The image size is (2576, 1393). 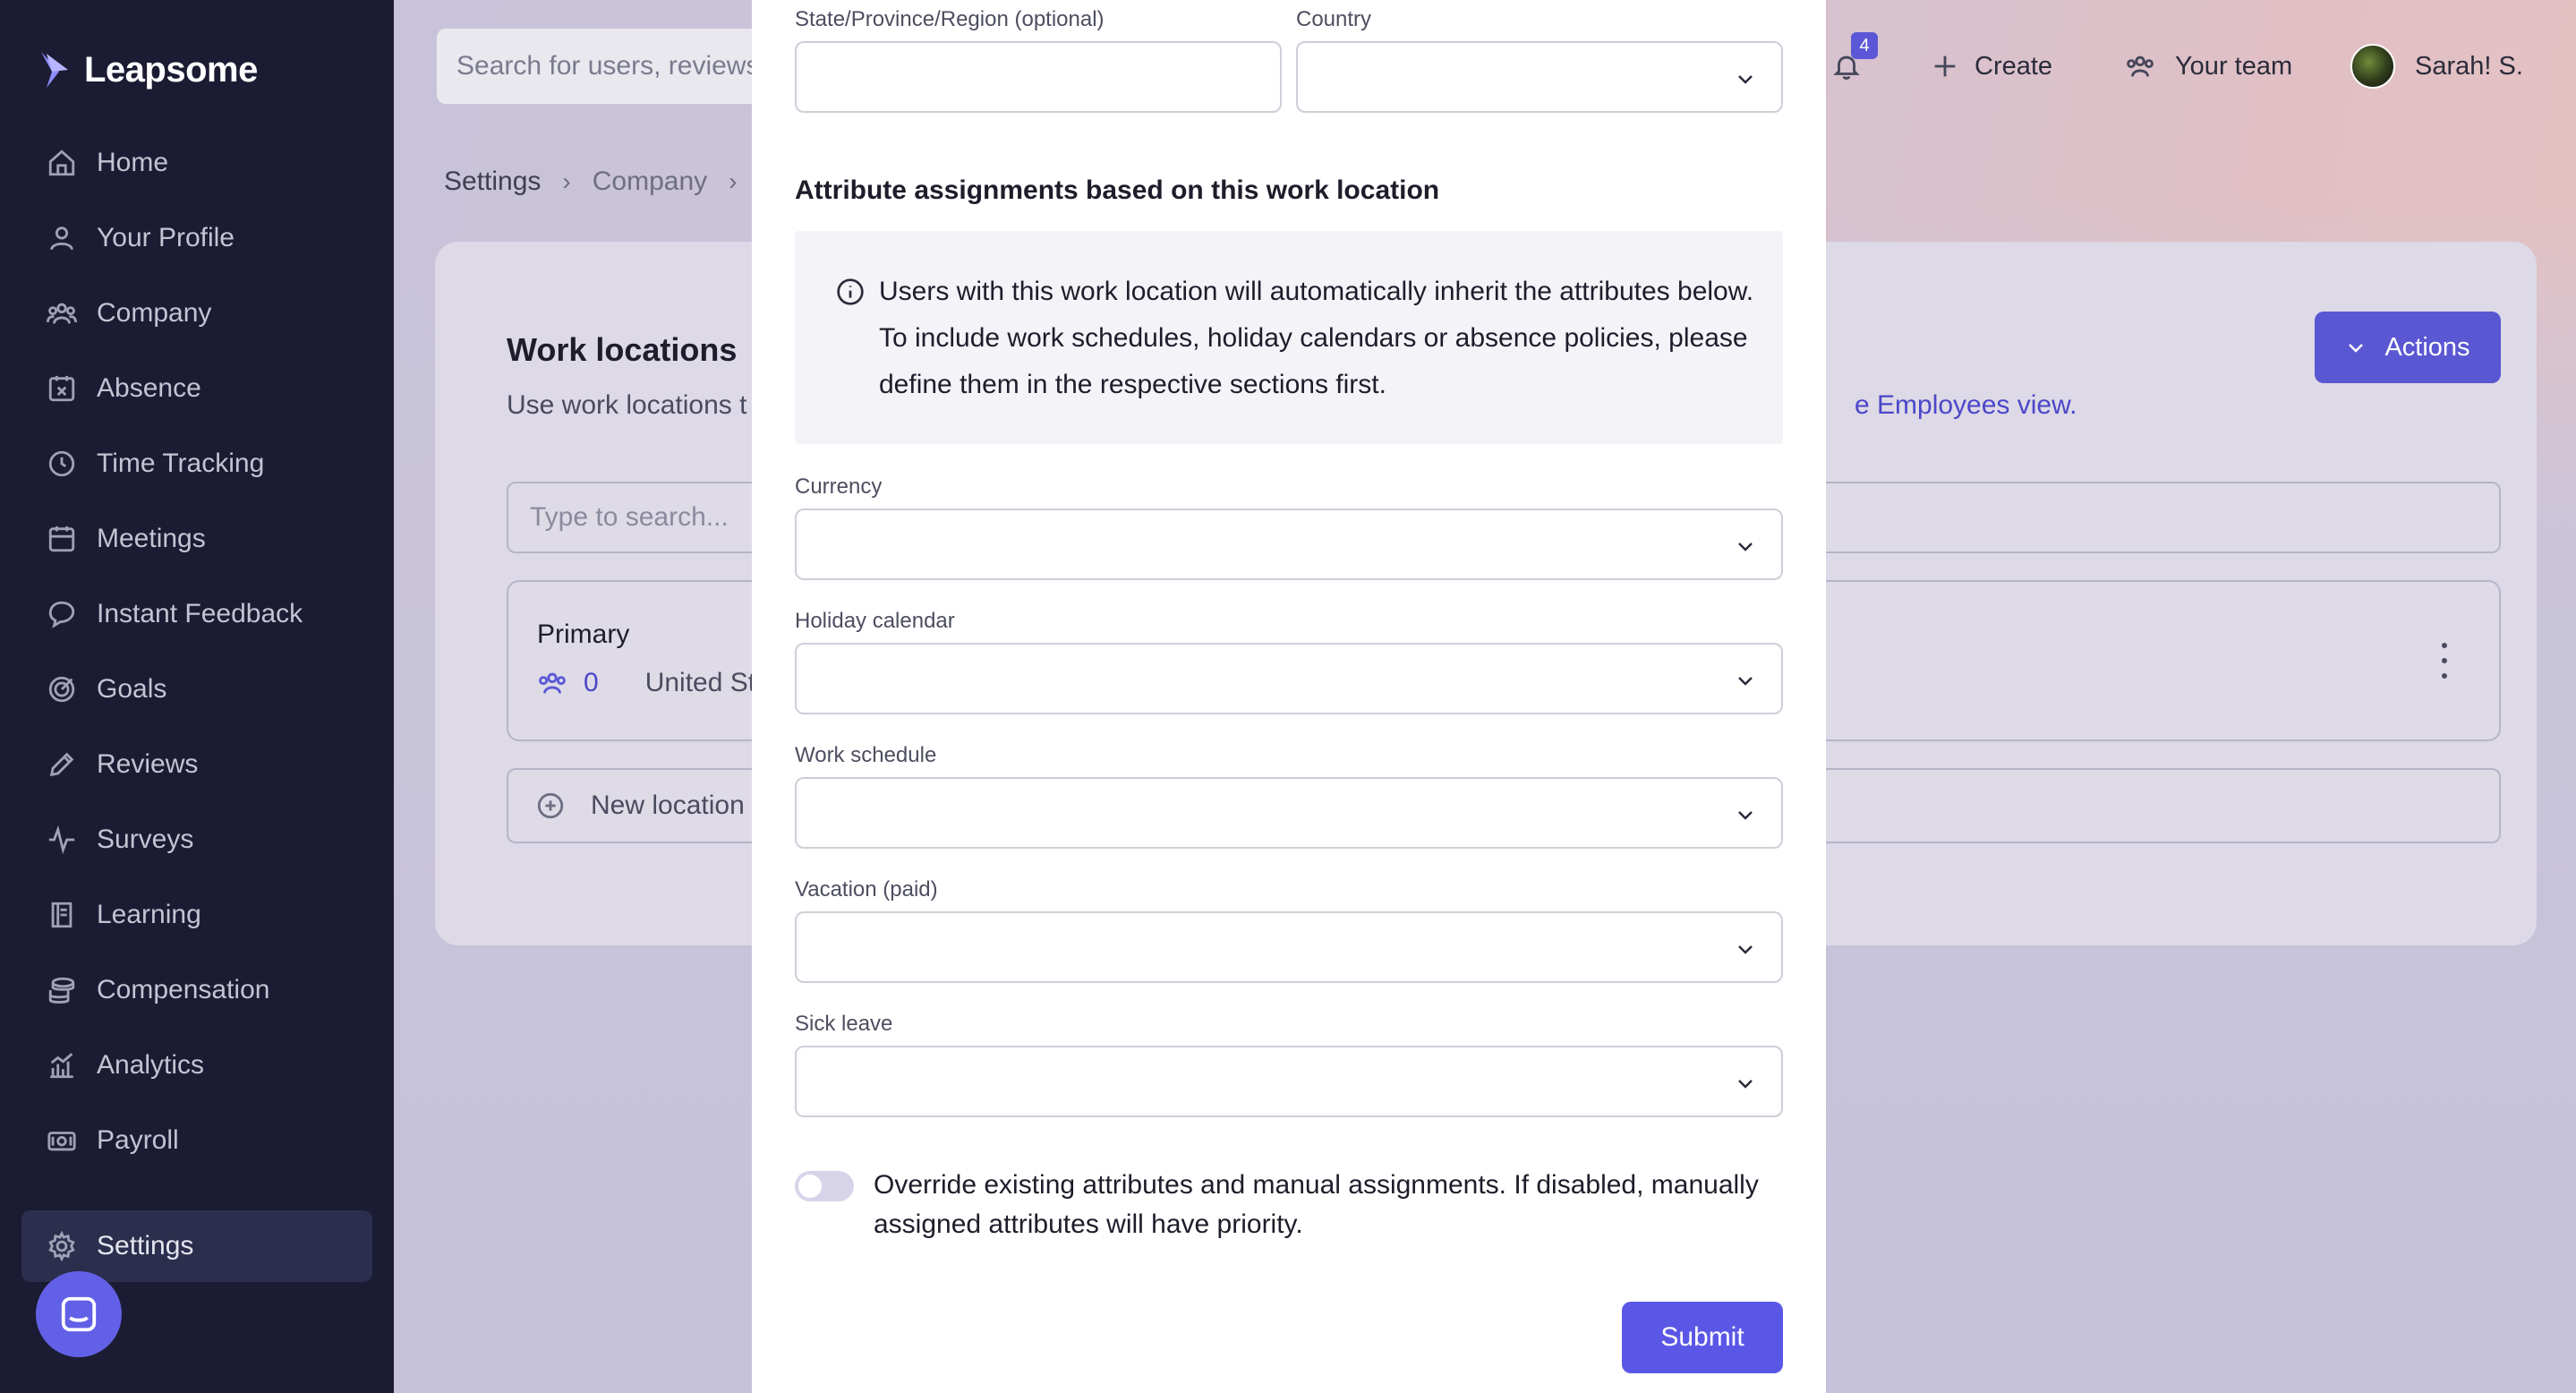 I want to click on chat-launcher-icon, so click(x=79, y=1314).